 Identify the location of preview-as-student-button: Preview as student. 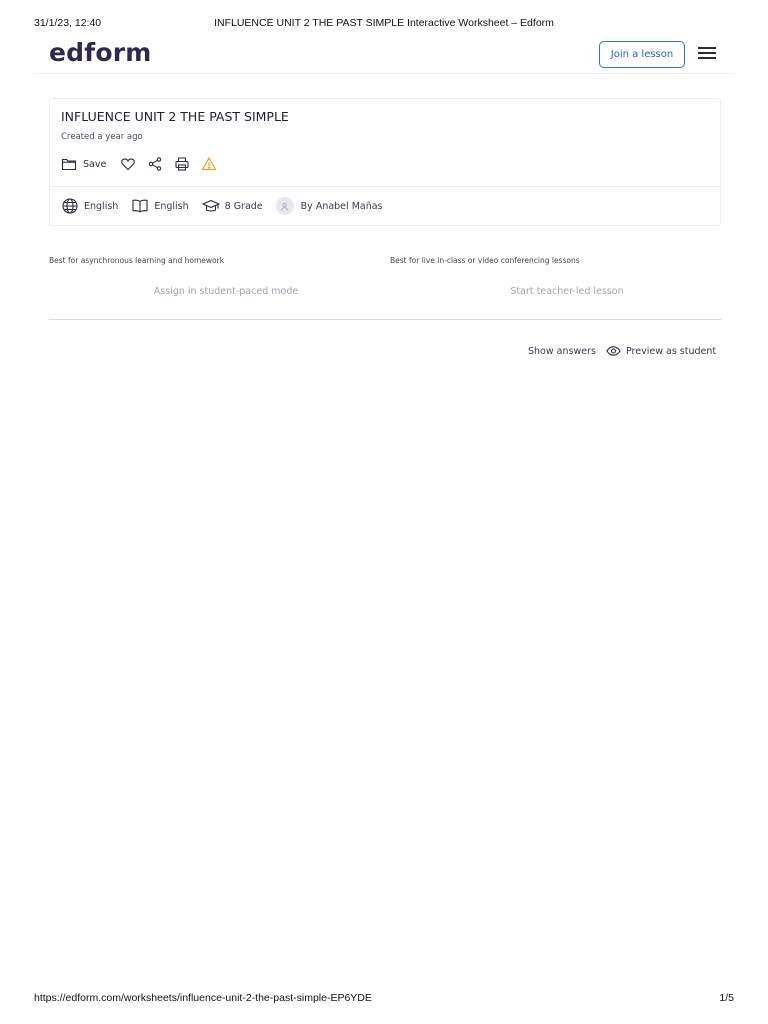
(661, 351).